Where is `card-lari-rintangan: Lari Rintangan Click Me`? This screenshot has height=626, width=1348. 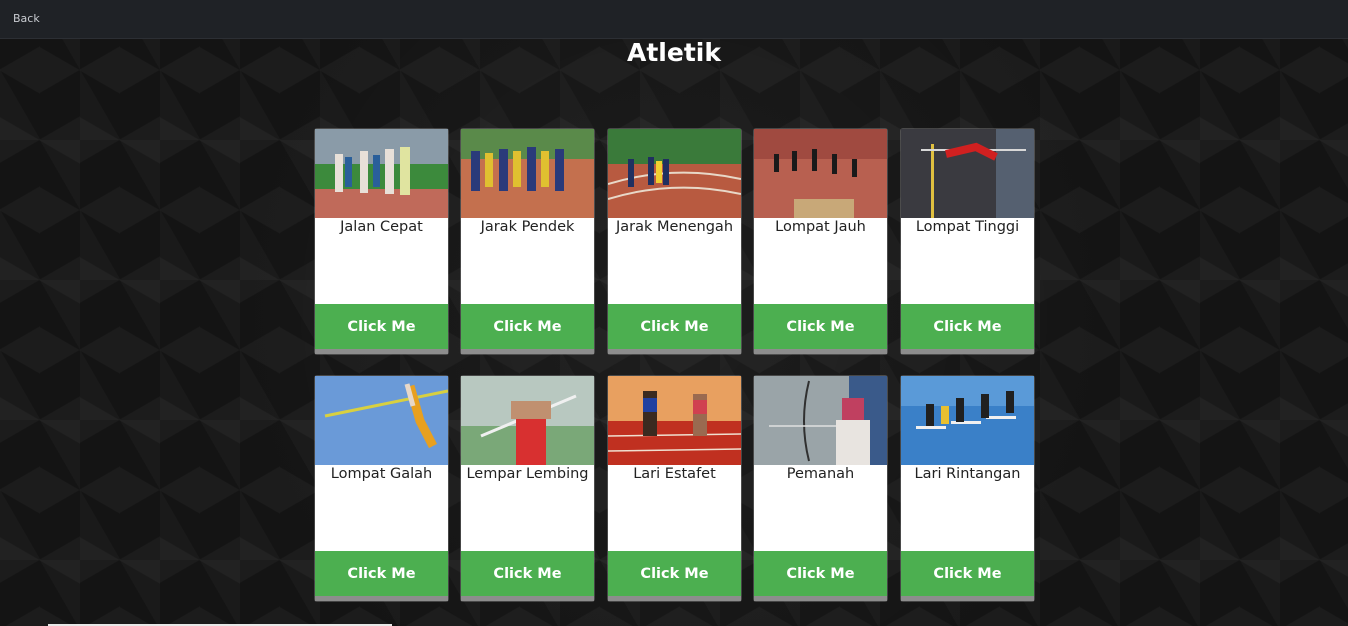
card-lari-rintangan: Lari Rintangan Click Me is located at coordinates (967, 488).